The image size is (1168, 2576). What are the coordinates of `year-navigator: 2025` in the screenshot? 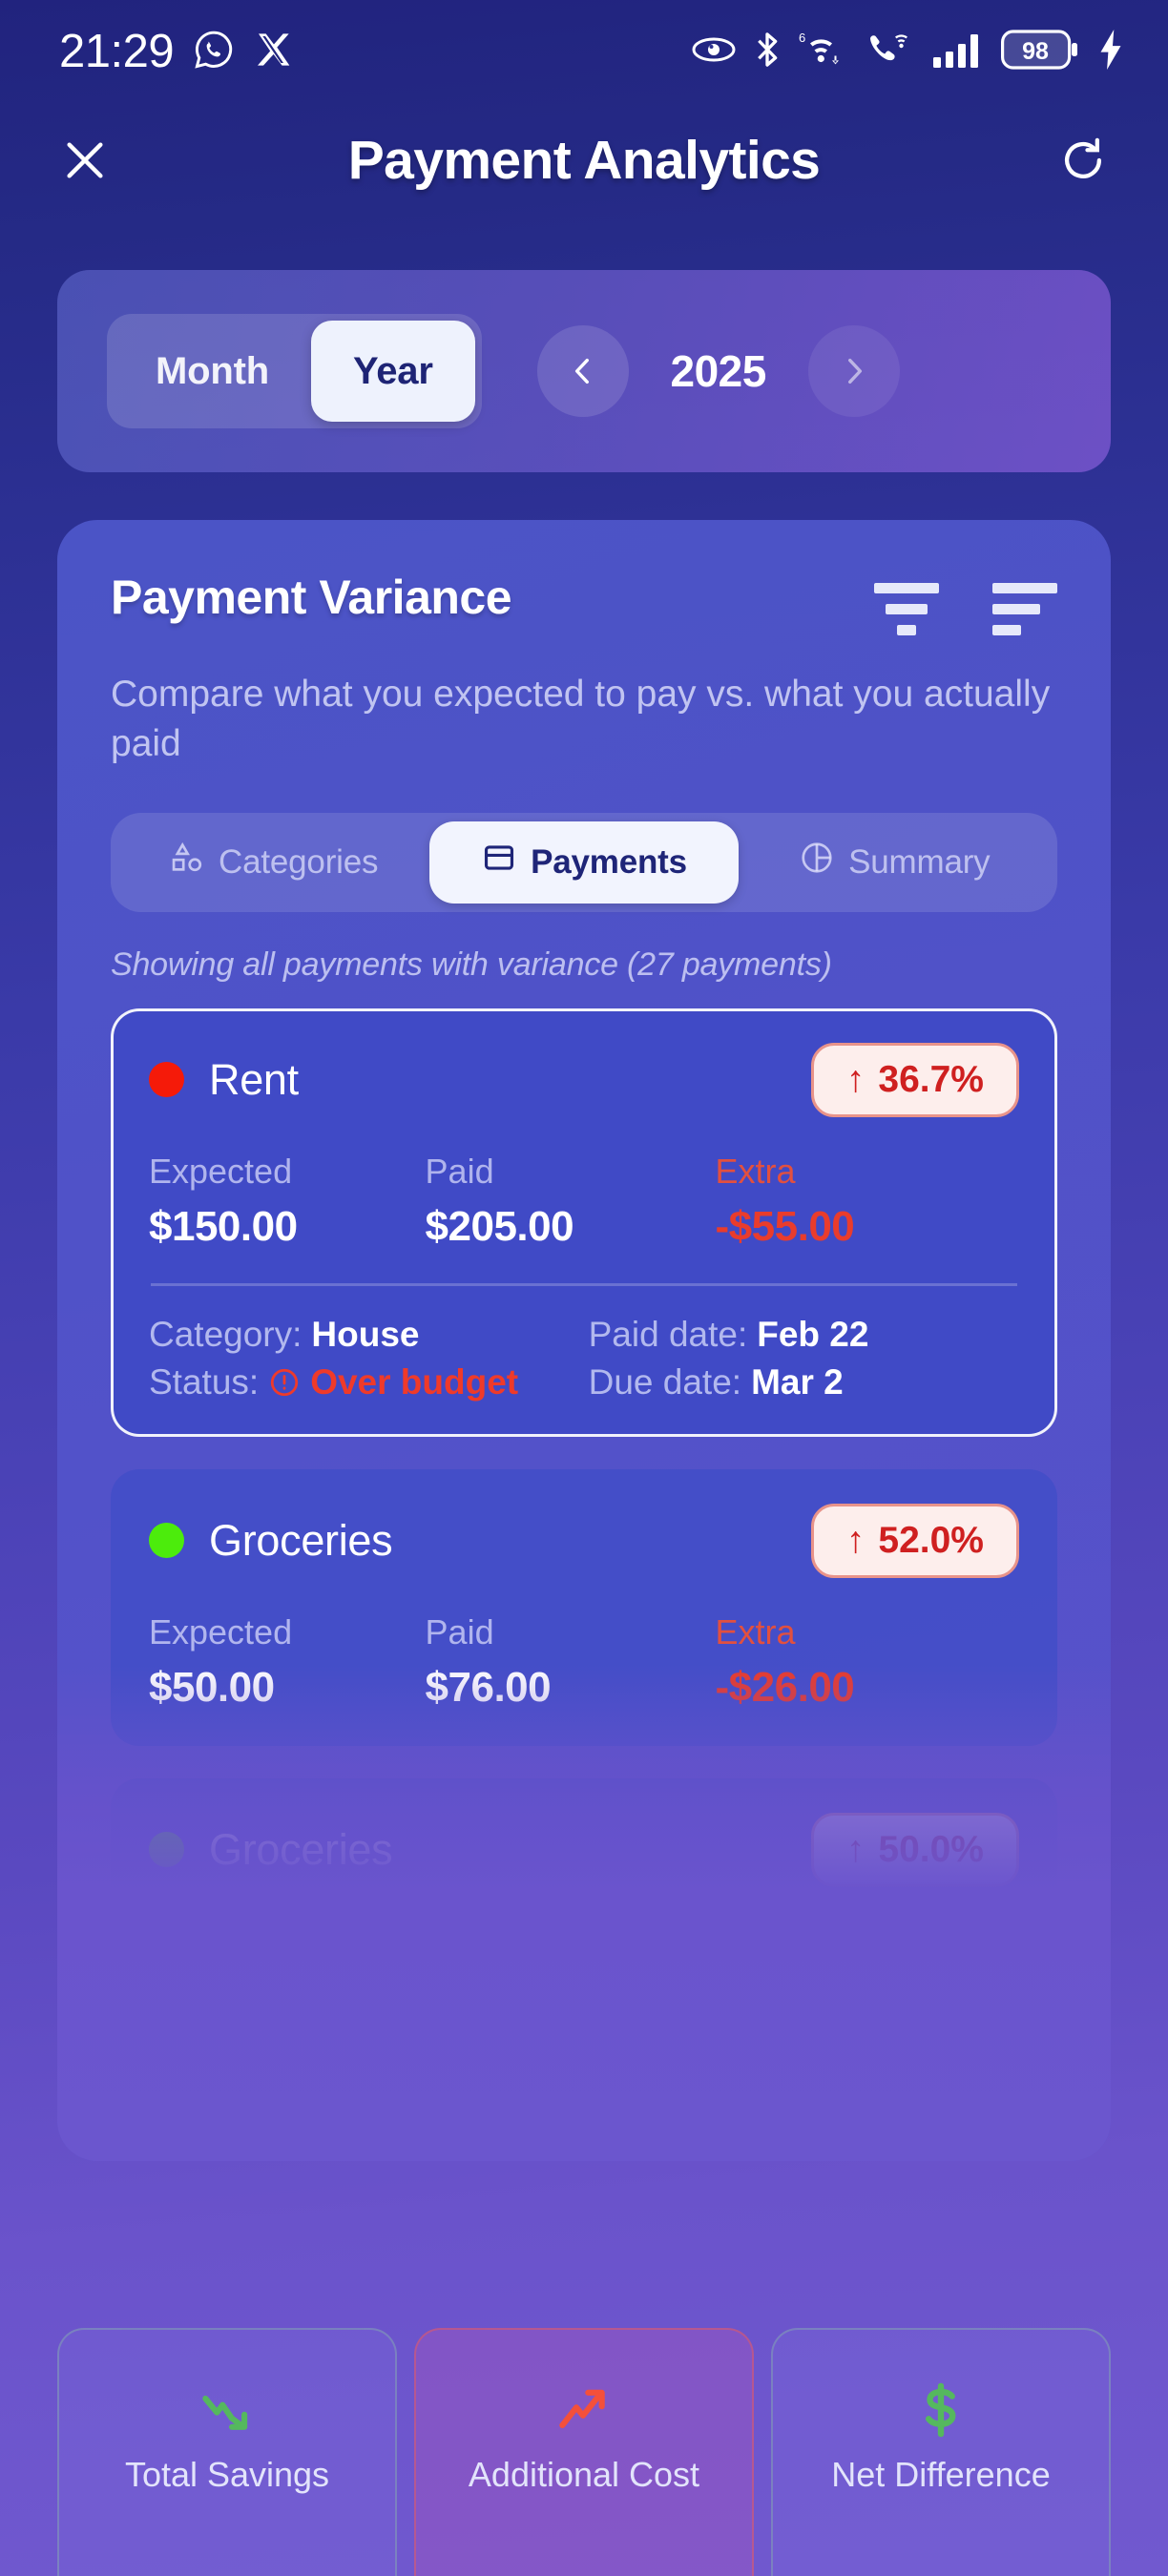 It's located at (718, 371).